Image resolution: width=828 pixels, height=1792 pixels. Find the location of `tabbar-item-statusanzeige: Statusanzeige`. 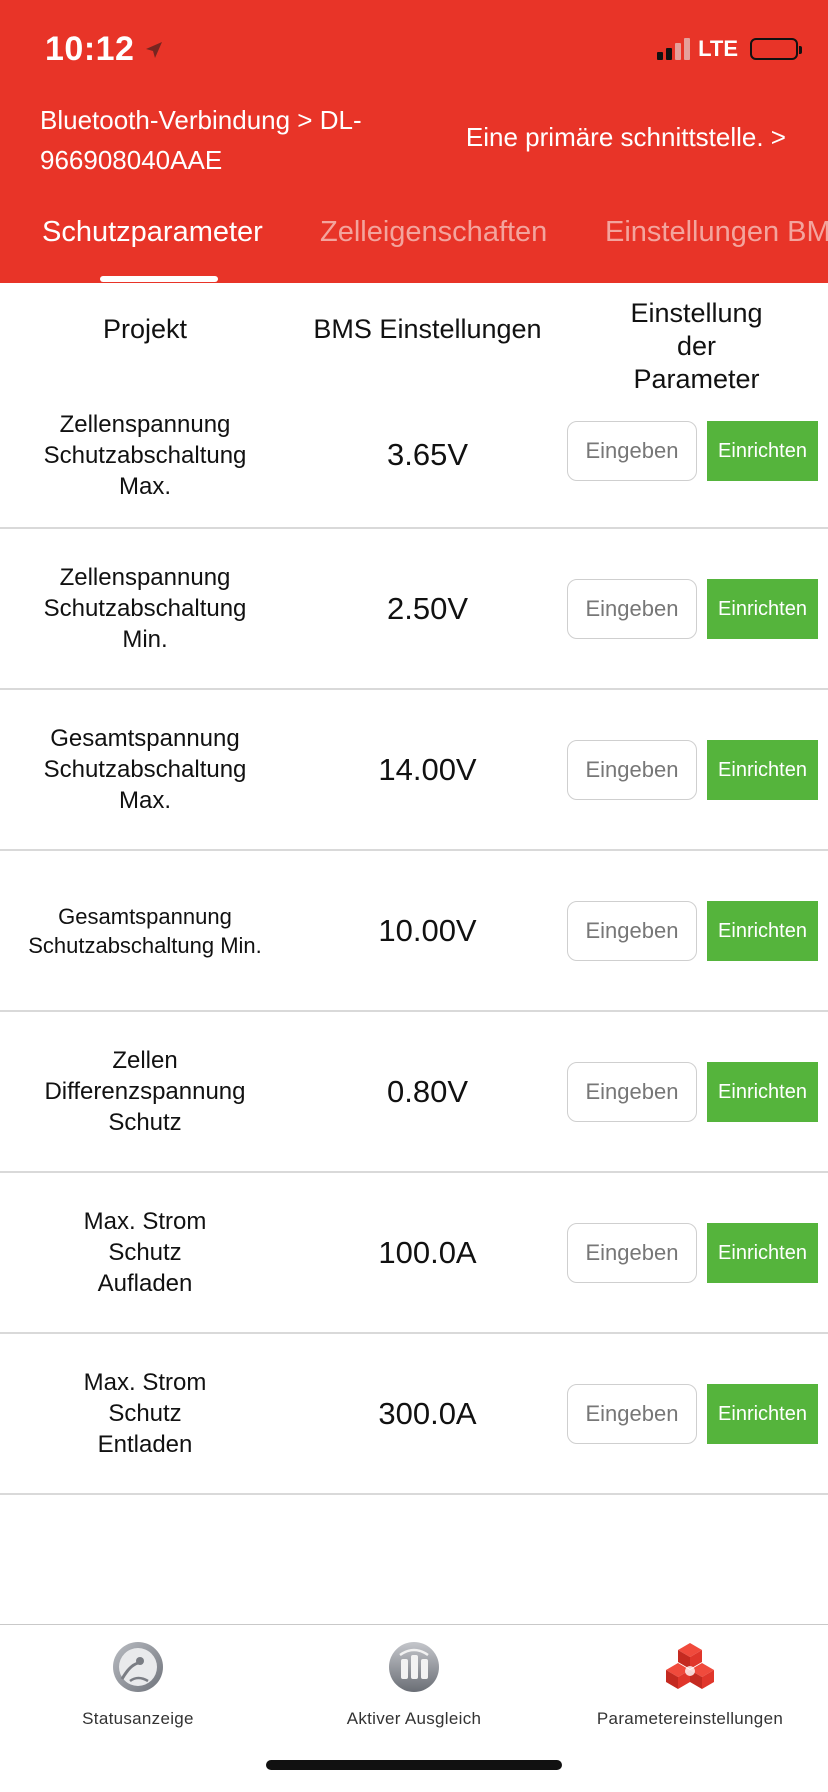

tabbar-item-statusanzeige: Statusanzeige is located at coordinates (138, 1690).